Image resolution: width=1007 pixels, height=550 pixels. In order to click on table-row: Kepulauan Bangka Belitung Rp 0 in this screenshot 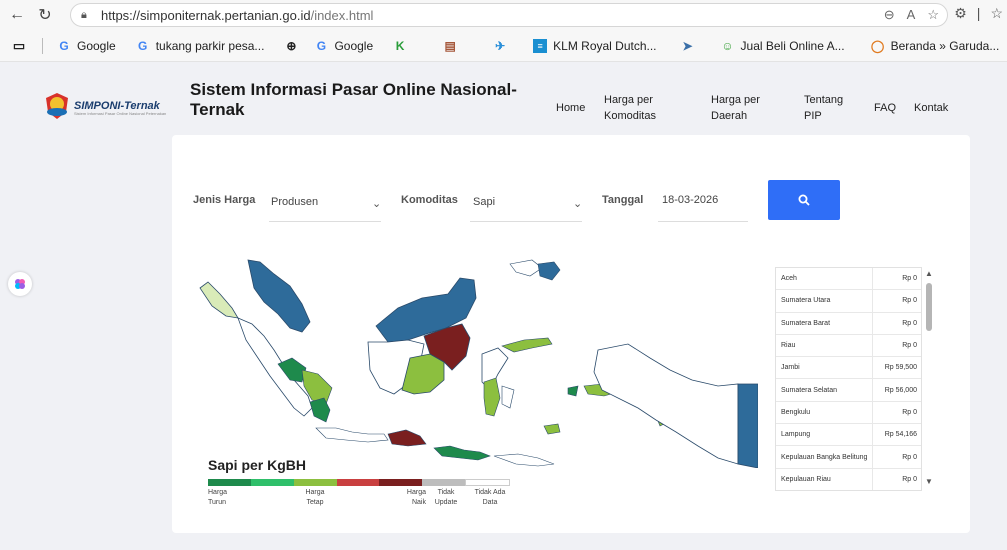, I will do `click(848, 457)`.